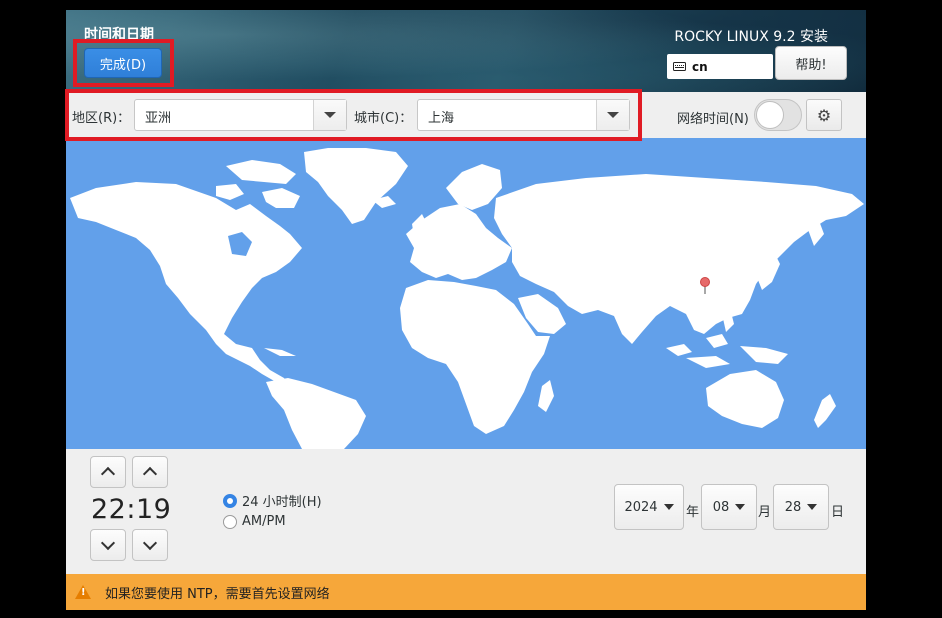 This screenshot has height=618, width=942. I want to click on minute-down-button, so click(150, 545).